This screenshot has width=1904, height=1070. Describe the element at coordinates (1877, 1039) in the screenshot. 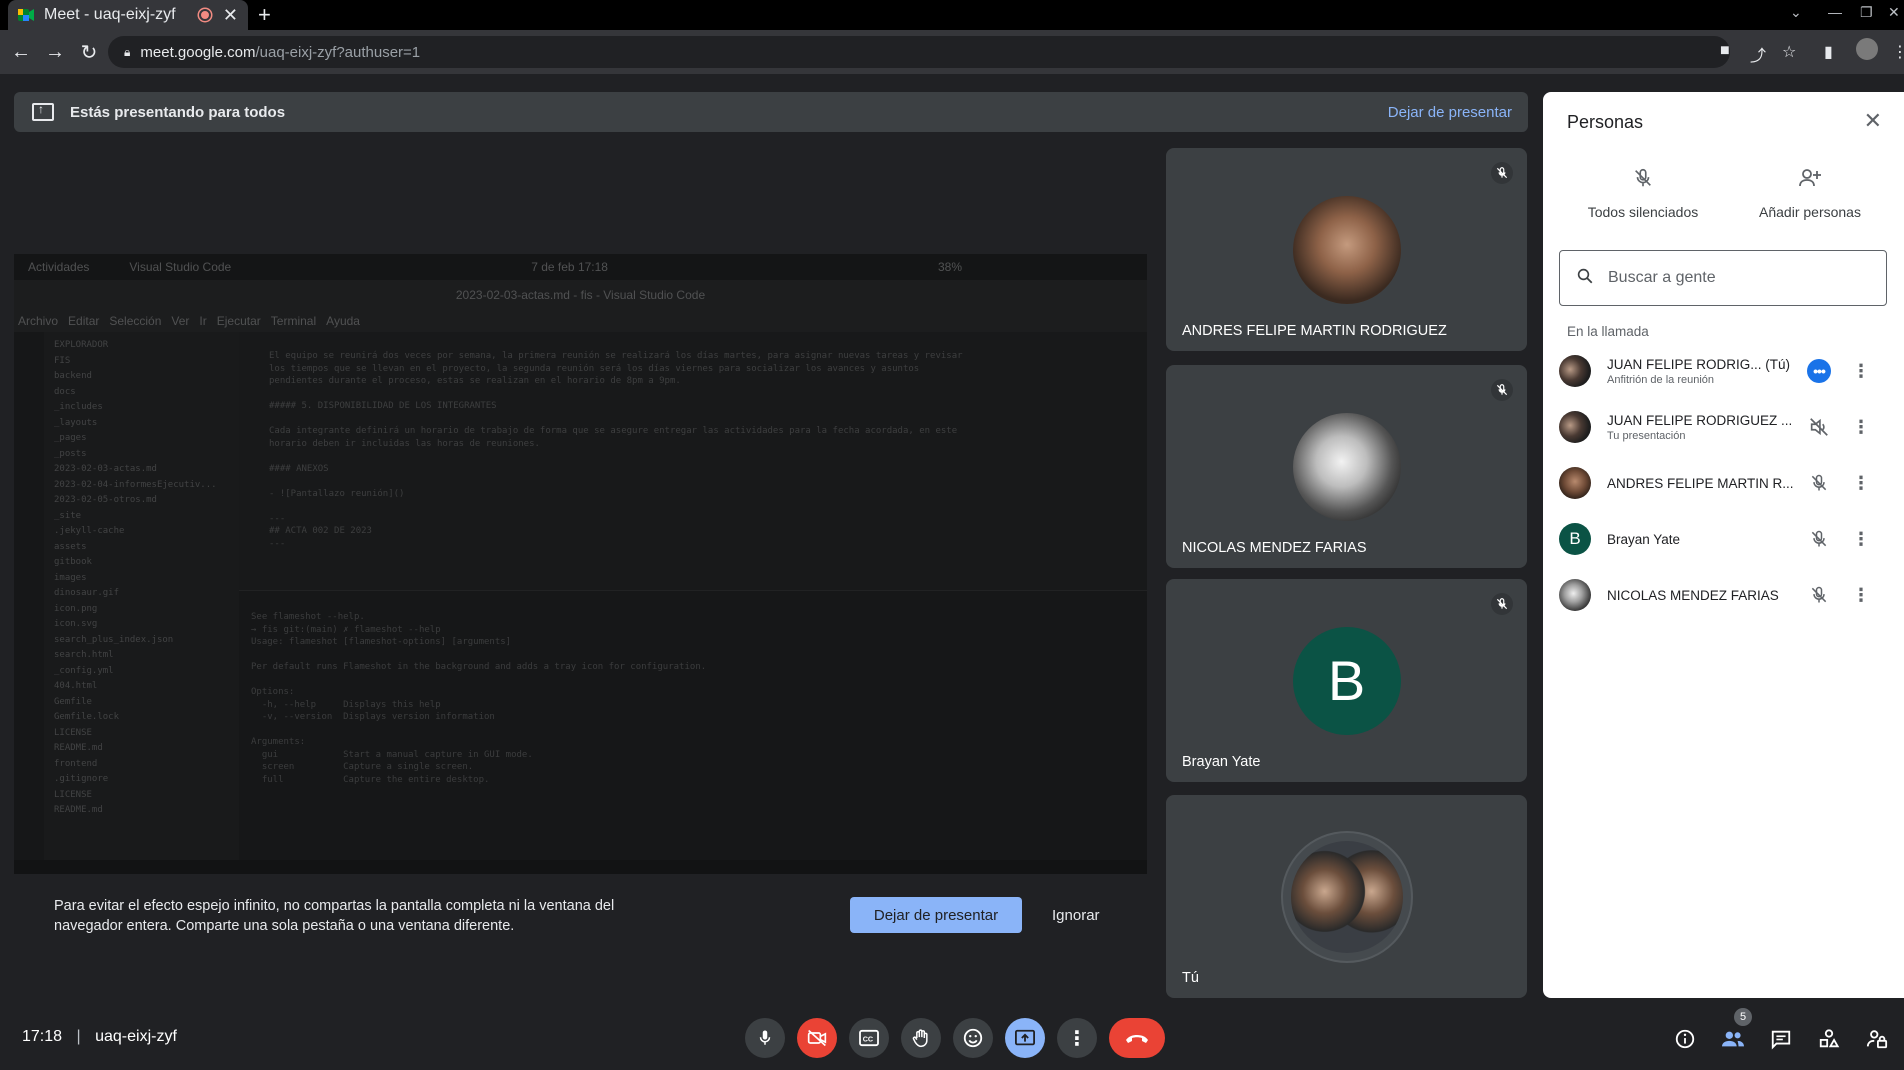

I see `host-controls-button` at that location.